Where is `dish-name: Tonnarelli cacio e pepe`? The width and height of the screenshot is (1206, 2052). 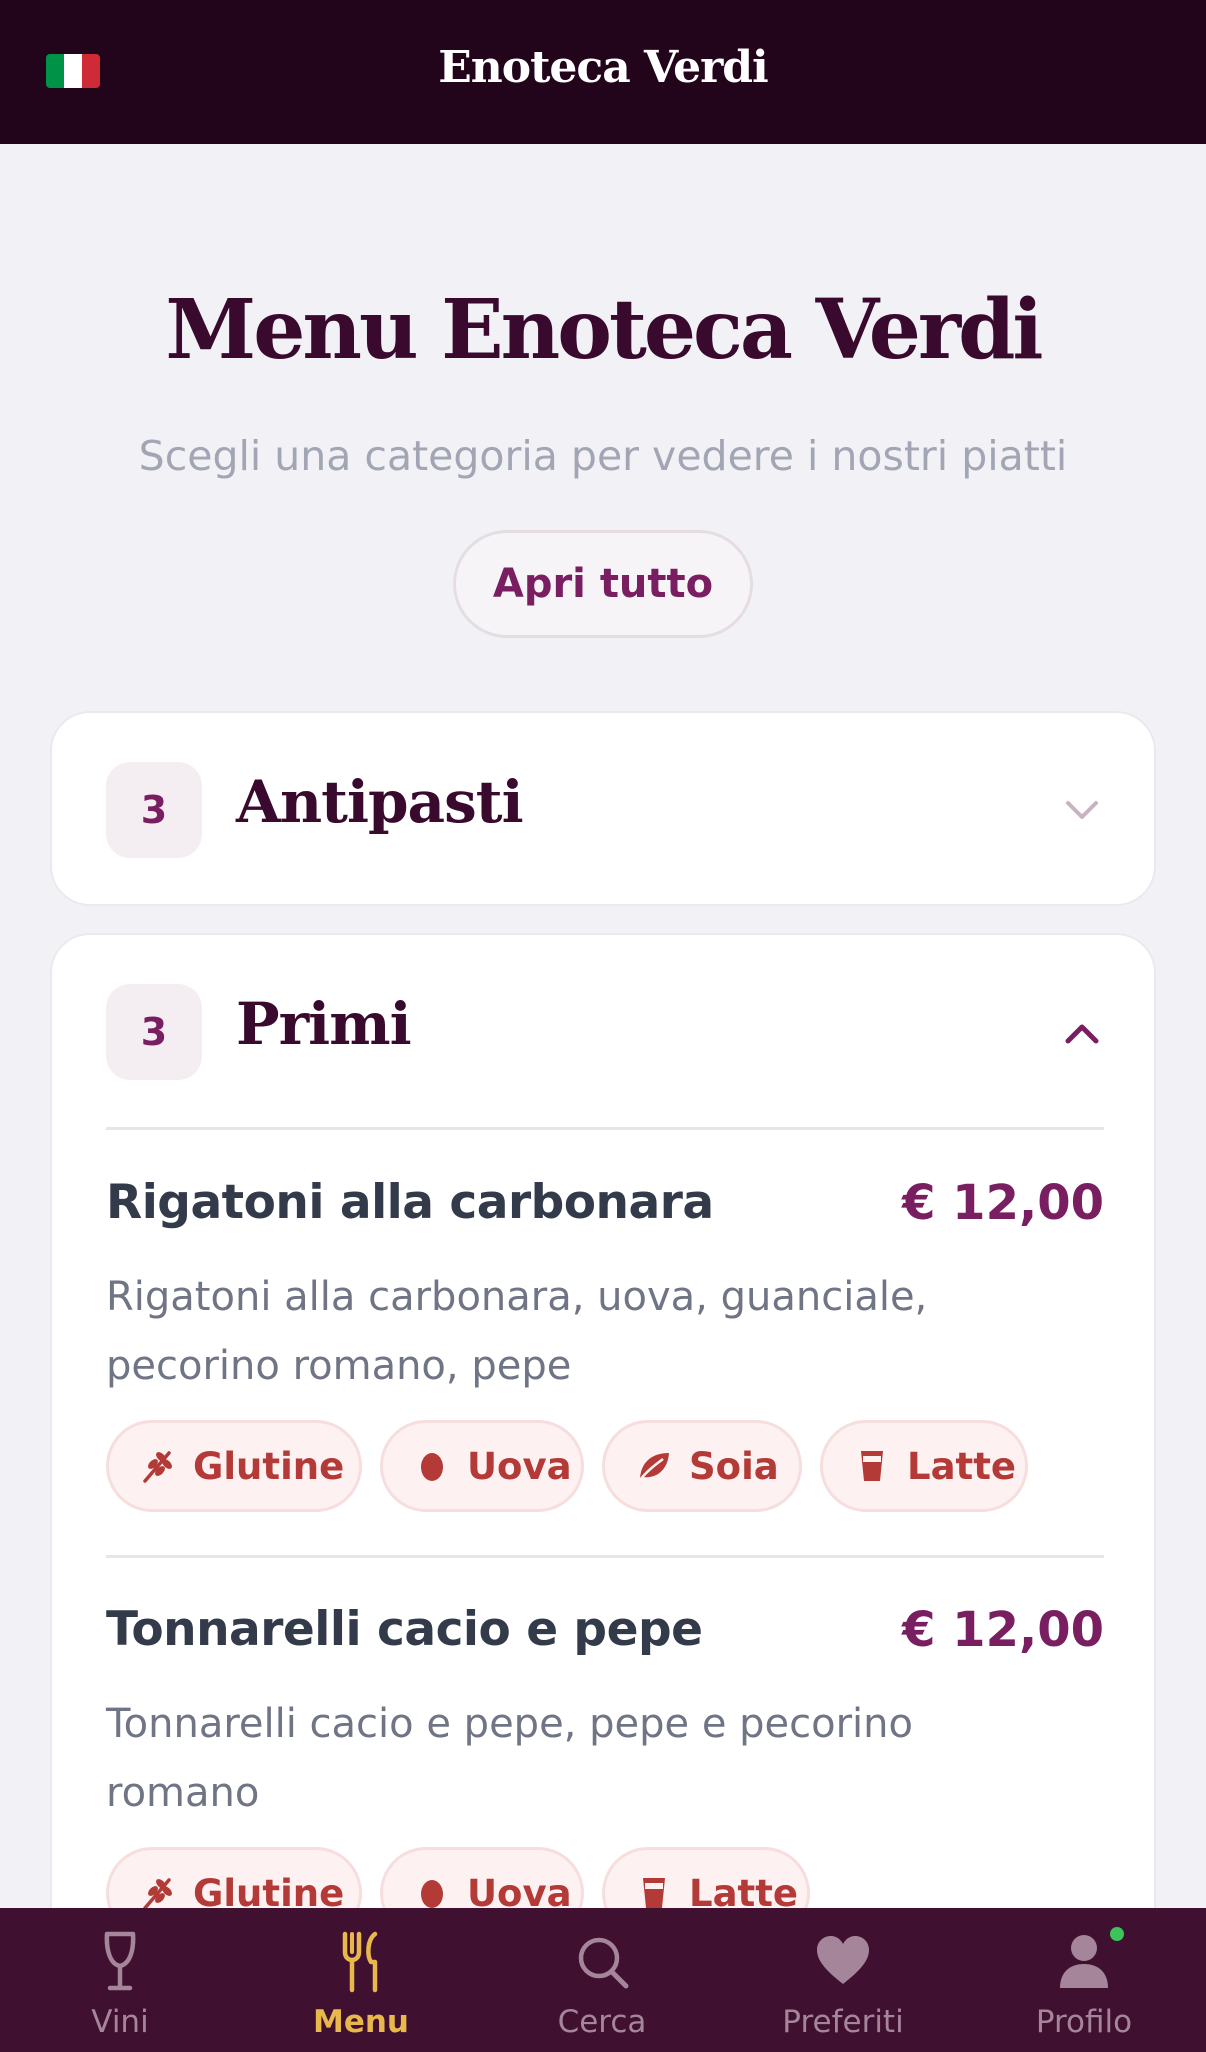 dish-name: Tonnarelli cacio e pepe is located at coordinates (404, 1629).